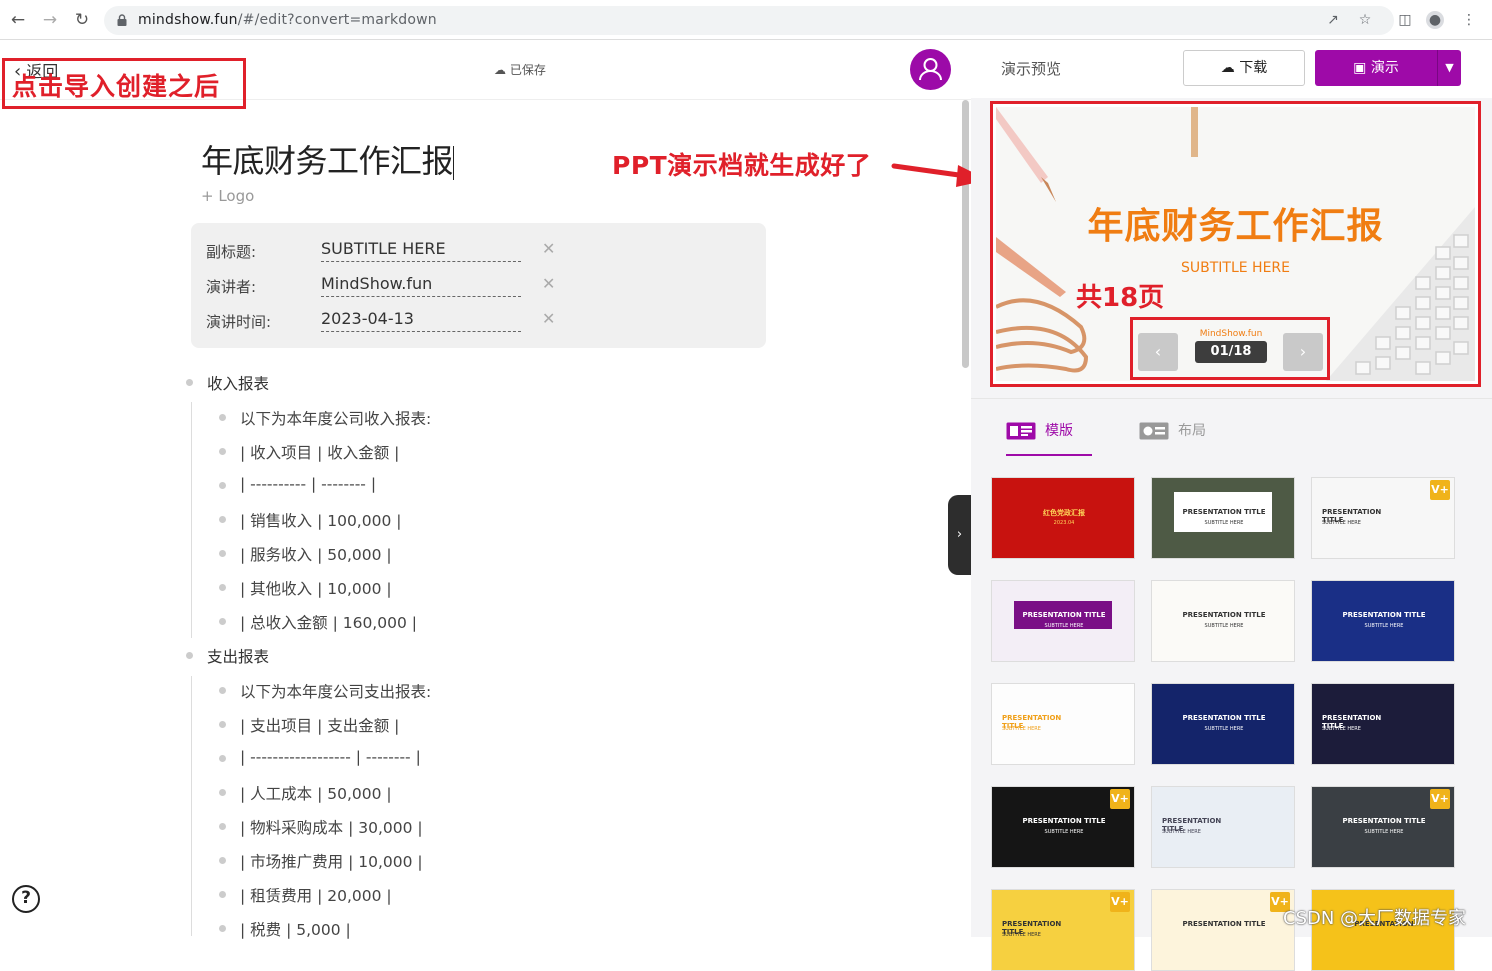 The height and width of the screenshot is (971, 1492). I want to click on annotation-ppt-ready: PPT演示档就生成好了, so click(742, 165).